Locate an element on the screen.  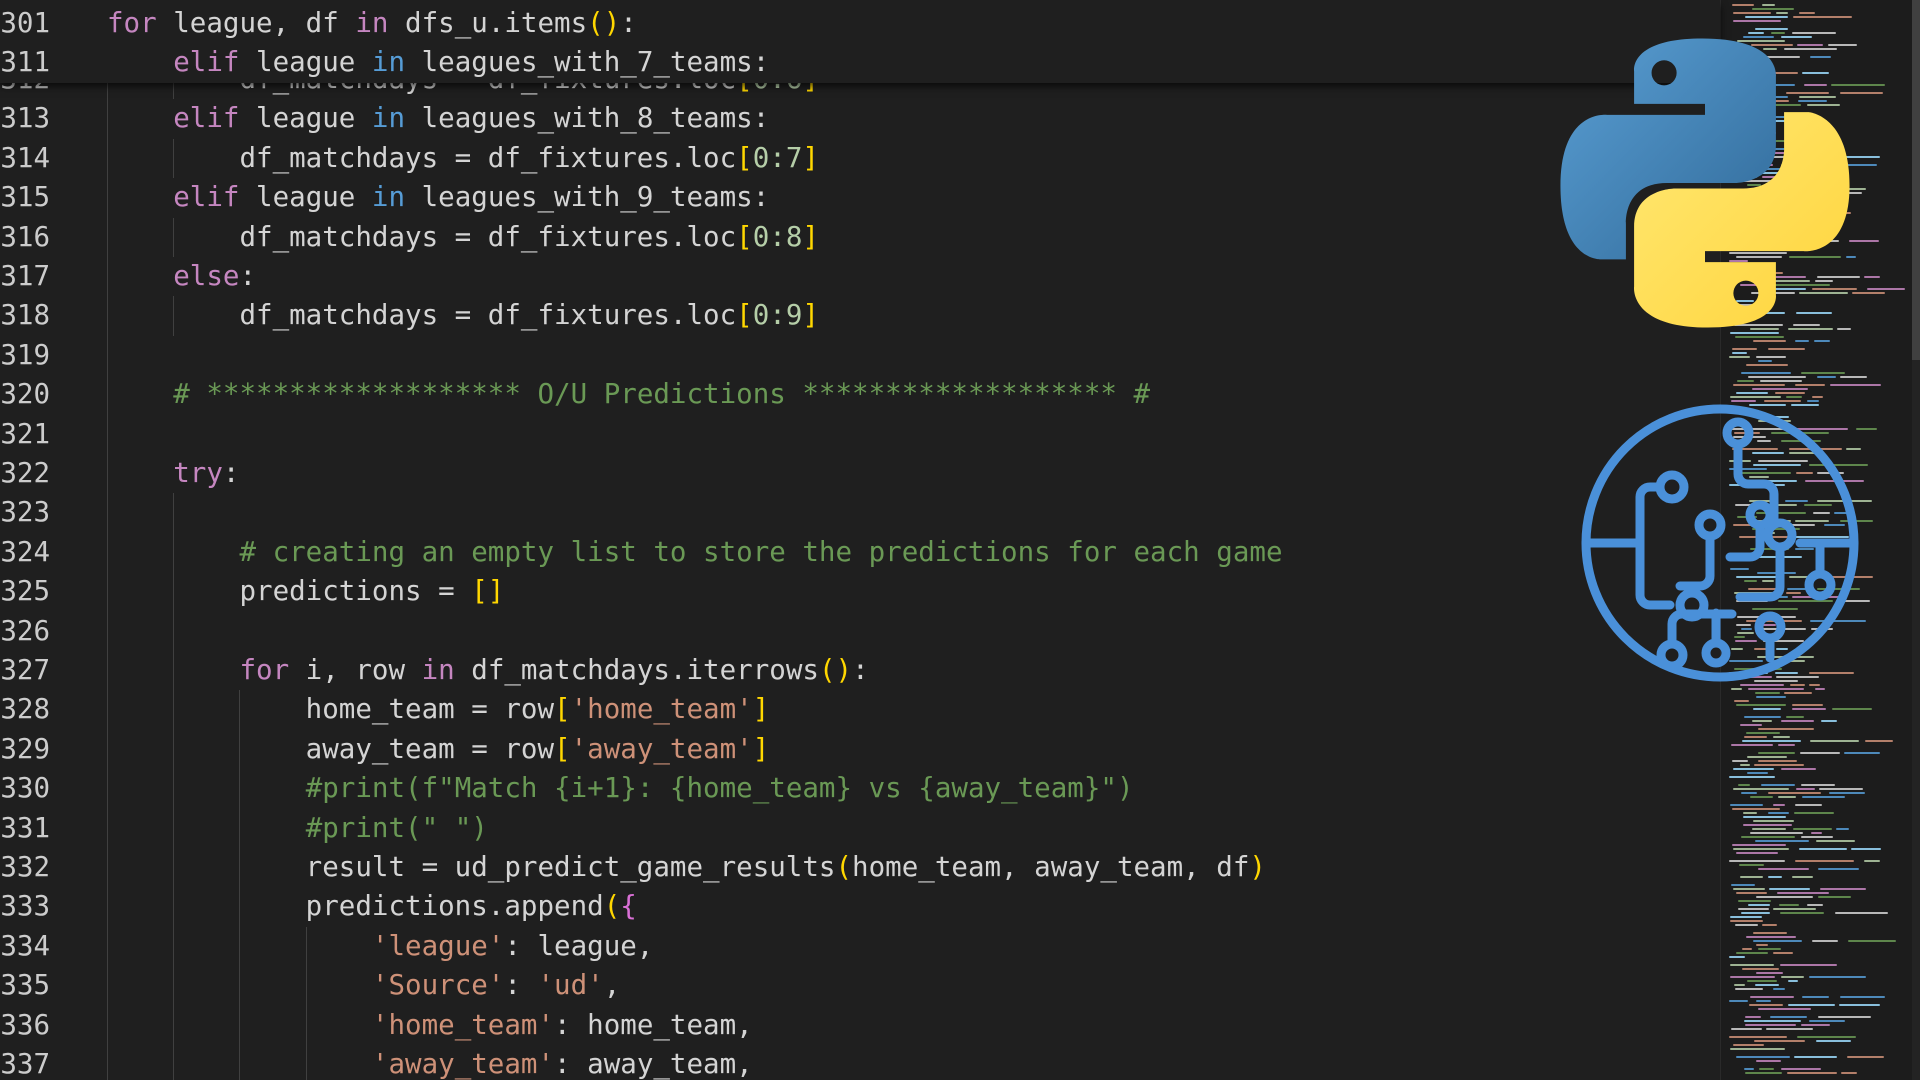
code-line: 334 'league': league, is located at coordinates (860, 946).